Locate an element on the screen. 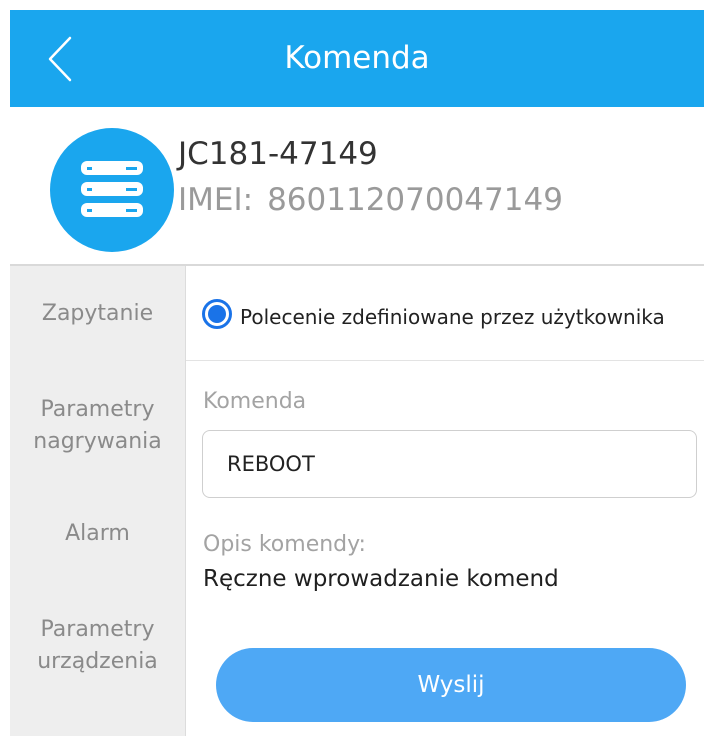 This screenshot has height=736, width=704. command-input is located at coordinates (449, 464).